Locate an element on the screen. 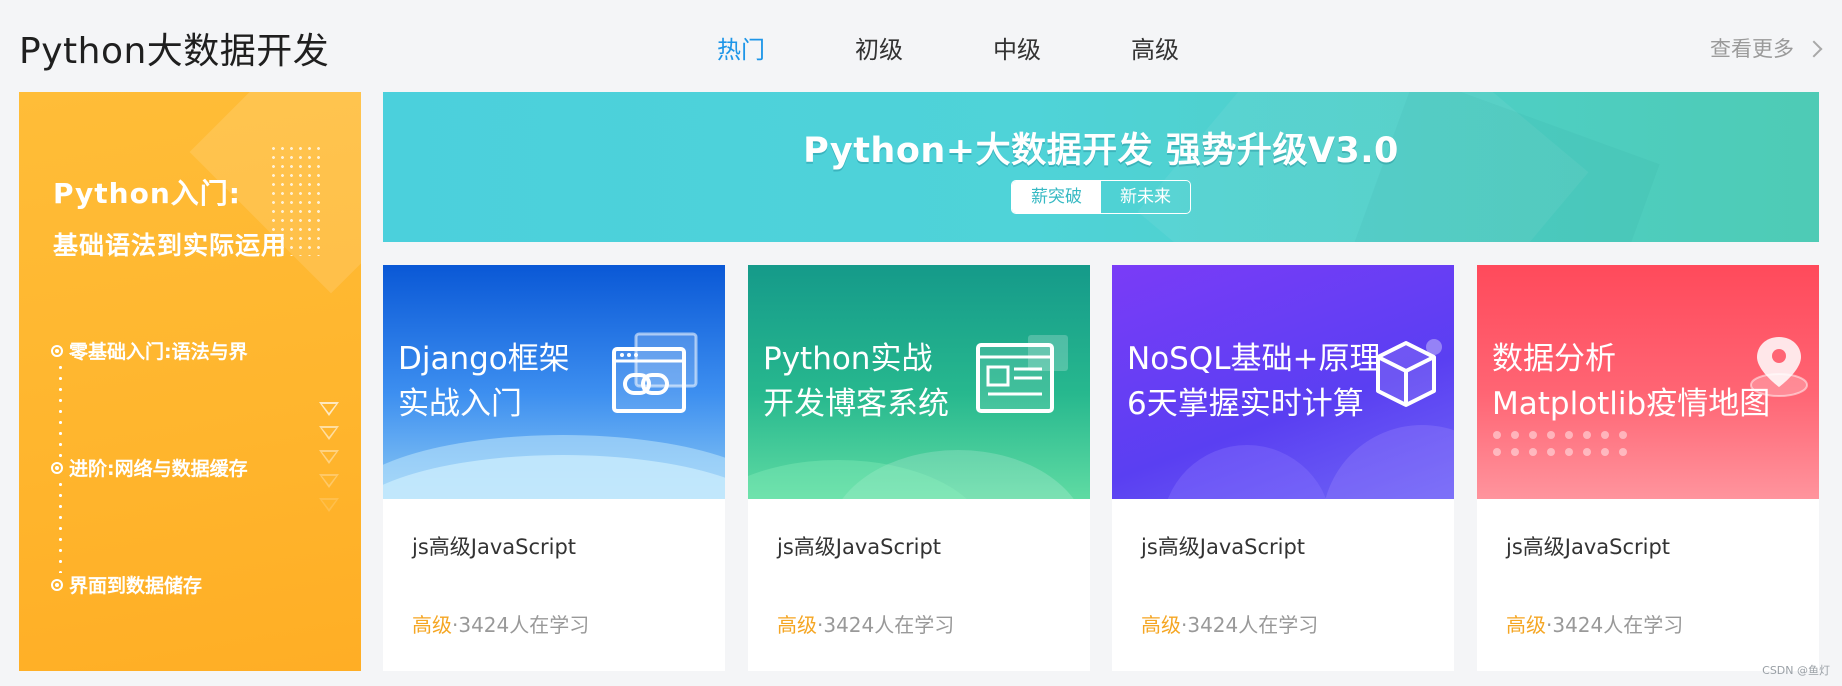 The height and width of the screenshot is (686, 1842). watermark: CSDN @鱼灯 is located at coordinates (1796, 670).